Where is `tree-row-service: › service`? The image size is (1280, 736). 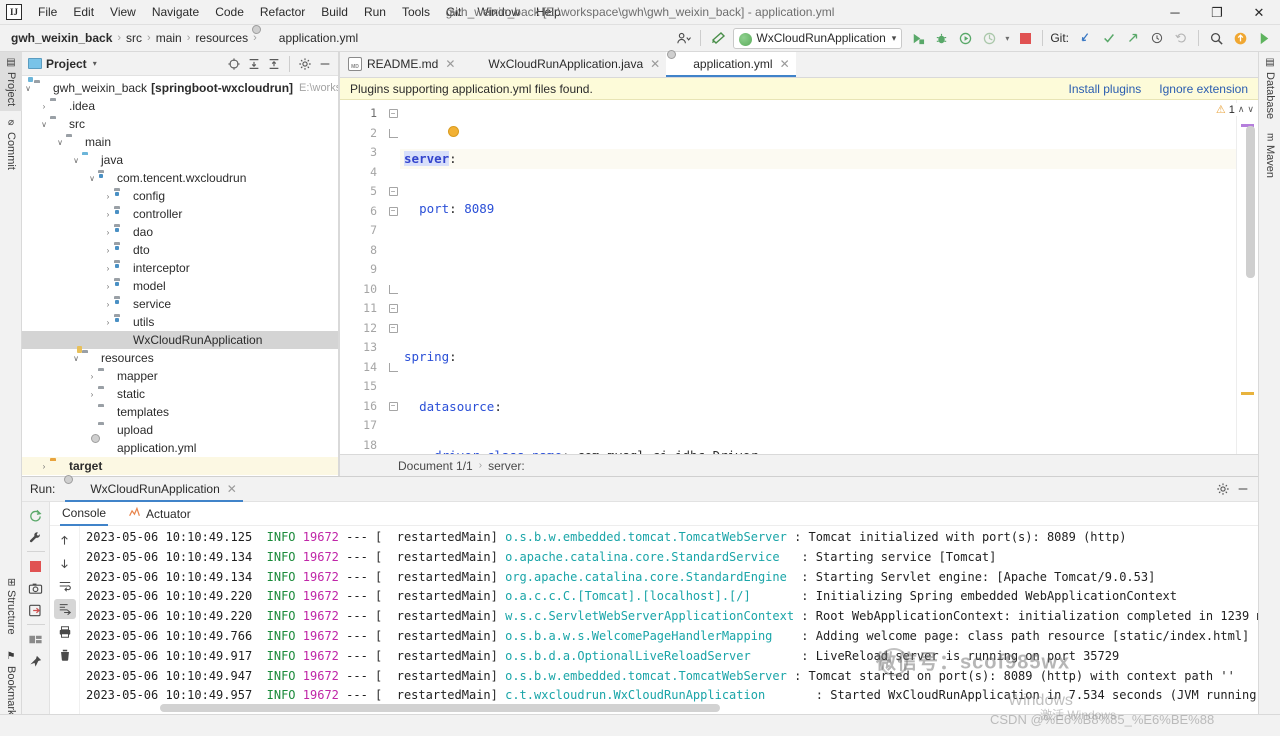
tree-row-service: › service is located at coordinates (180, 304).